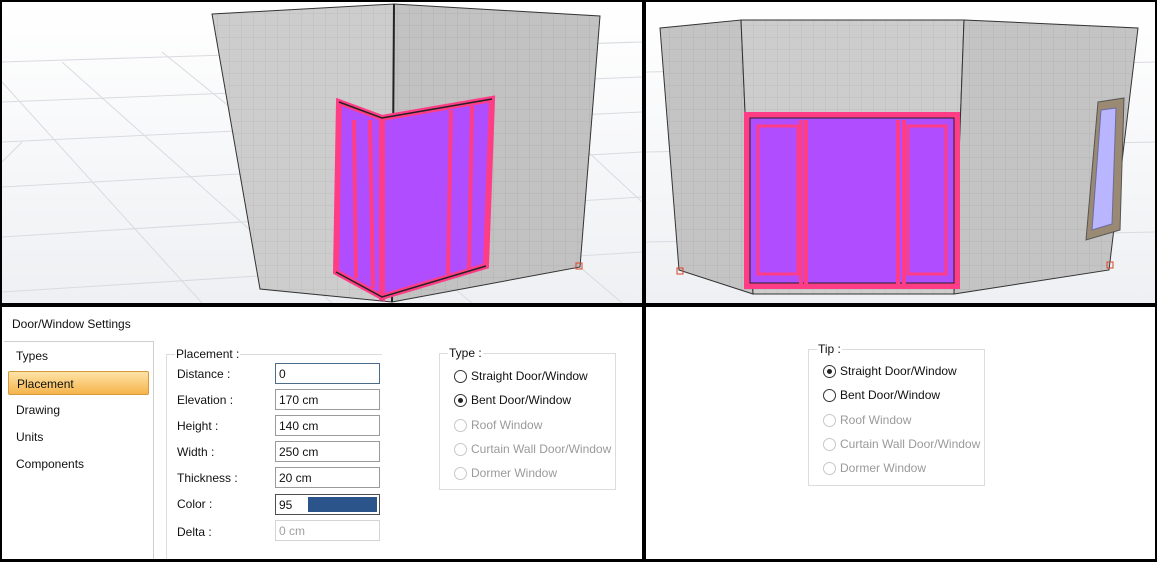 This screenshot has height=562, width=1157. What do you see at coordinates (829, 349) in the screenshot?
I see `tip-group-title: Tip :` at bounding box center [829, 349].